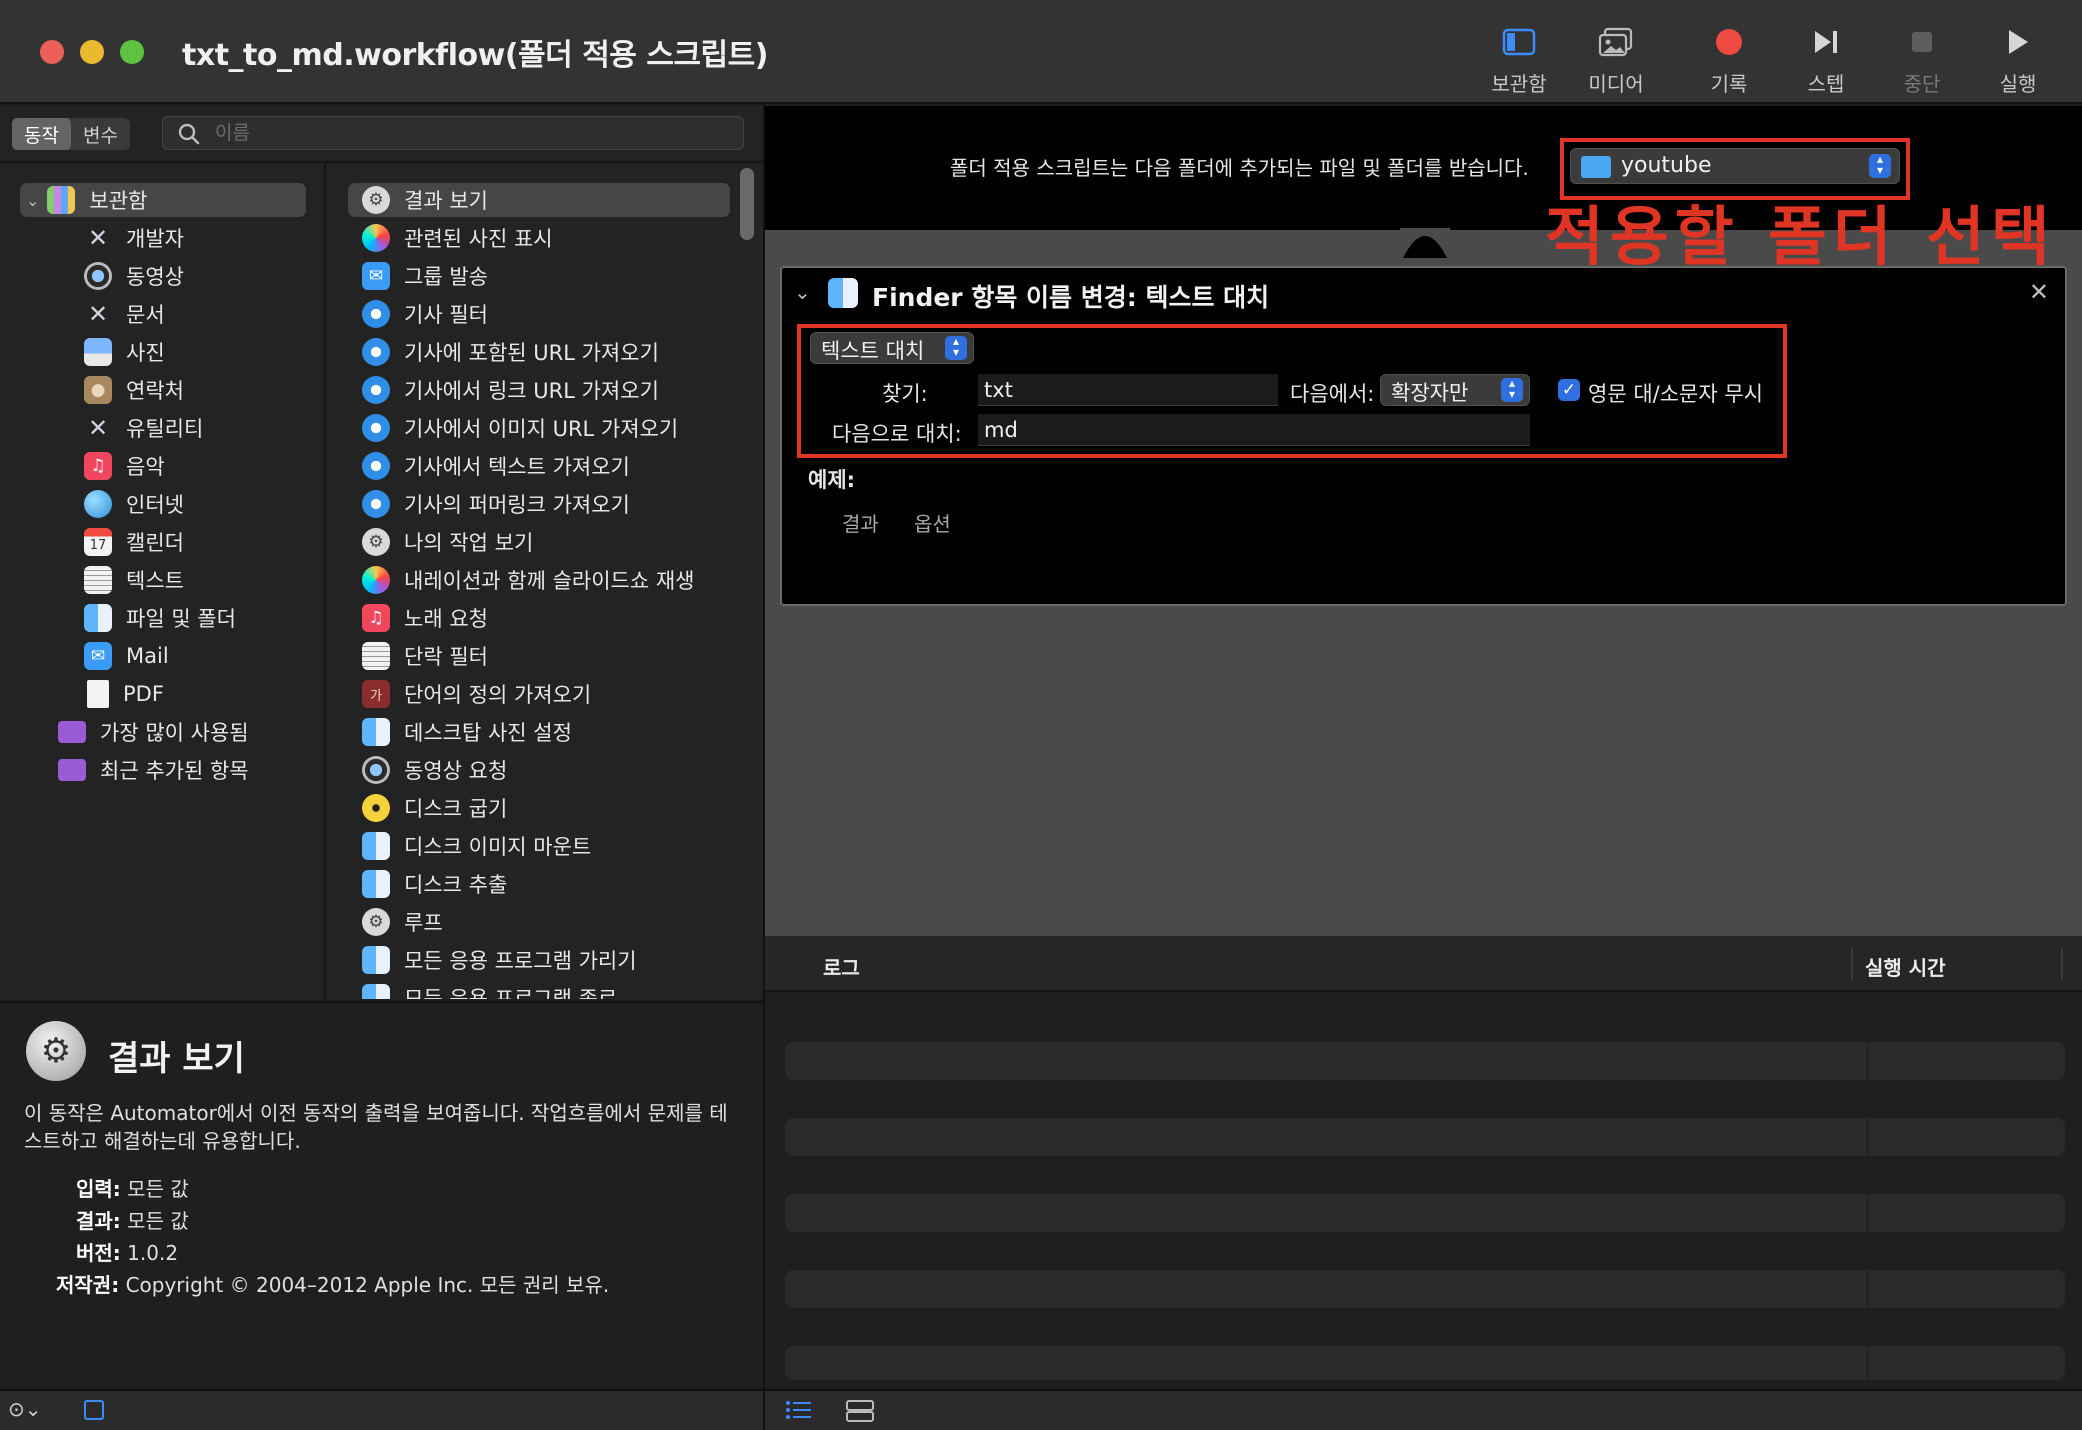 Image resolution: width=2082 pixels, height=1430 pixels. What do you see at coordinates (376, 808) in the screenshot?
I see `burn-icon` at bounding box center [376, 808].